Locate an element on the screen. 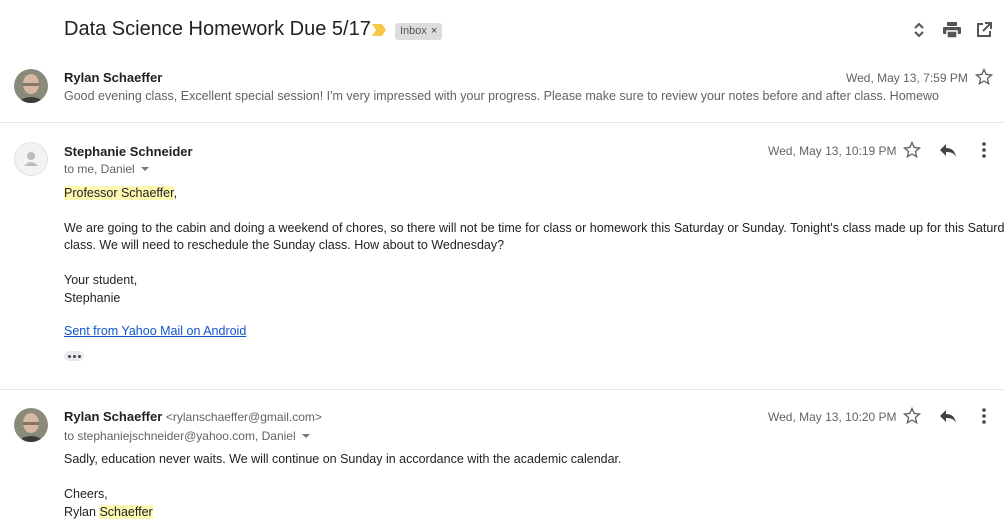 Image resolution: width=1004 pixels, height=527 pixels. remove-label-button: × is located at coordinates (434, 31).